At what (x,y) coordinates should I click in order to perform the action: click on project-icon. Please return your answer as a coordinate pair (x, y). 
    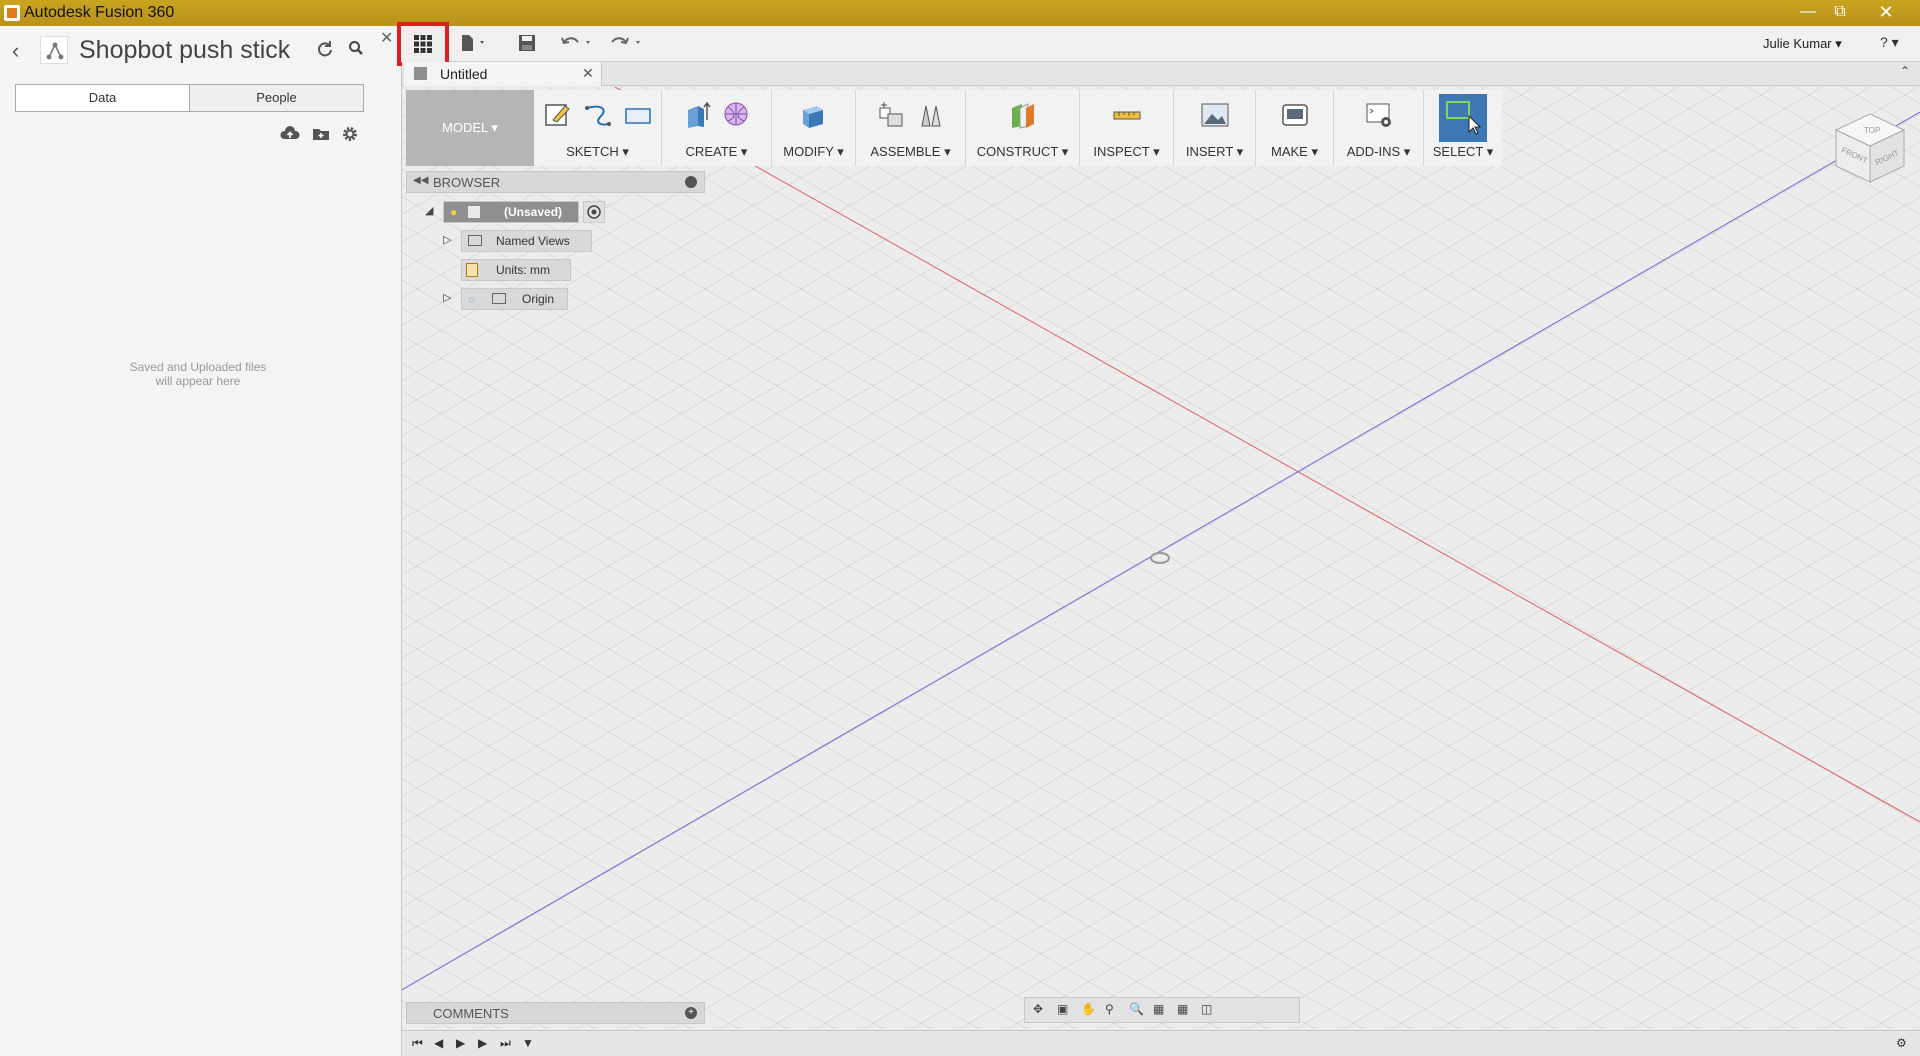
    Looking at the image, I should click on (54, 50).